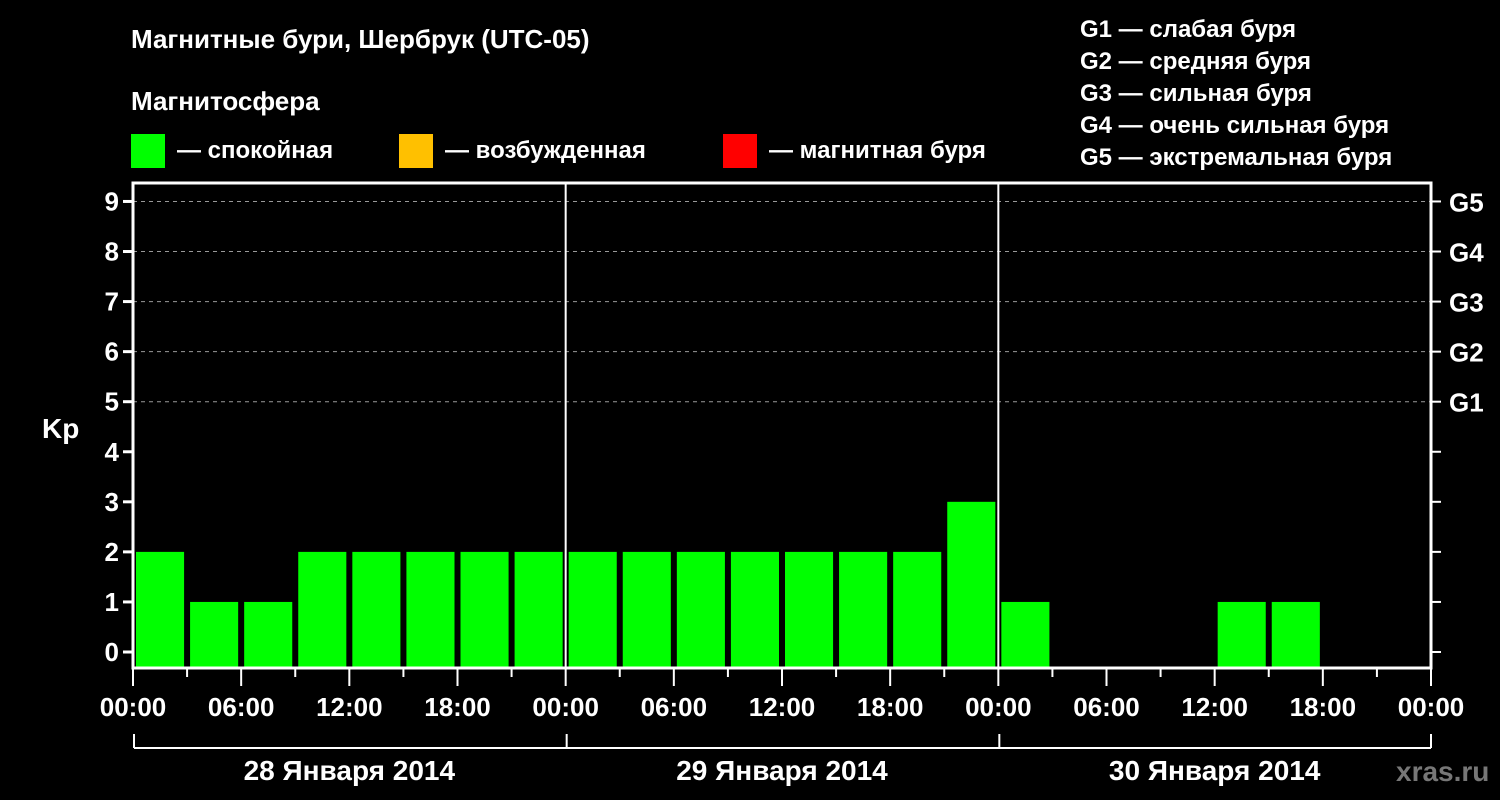  Describe the element at coordinates (112, 652) in the screenshot. I see `y-tick-label: 0` at that location.